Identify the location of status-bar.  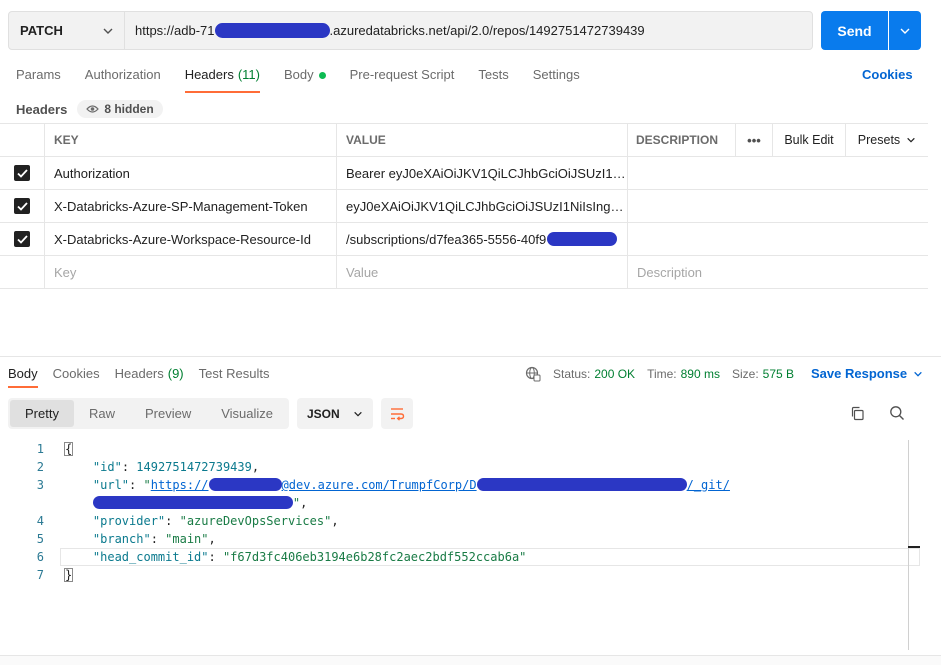
(470, 660).